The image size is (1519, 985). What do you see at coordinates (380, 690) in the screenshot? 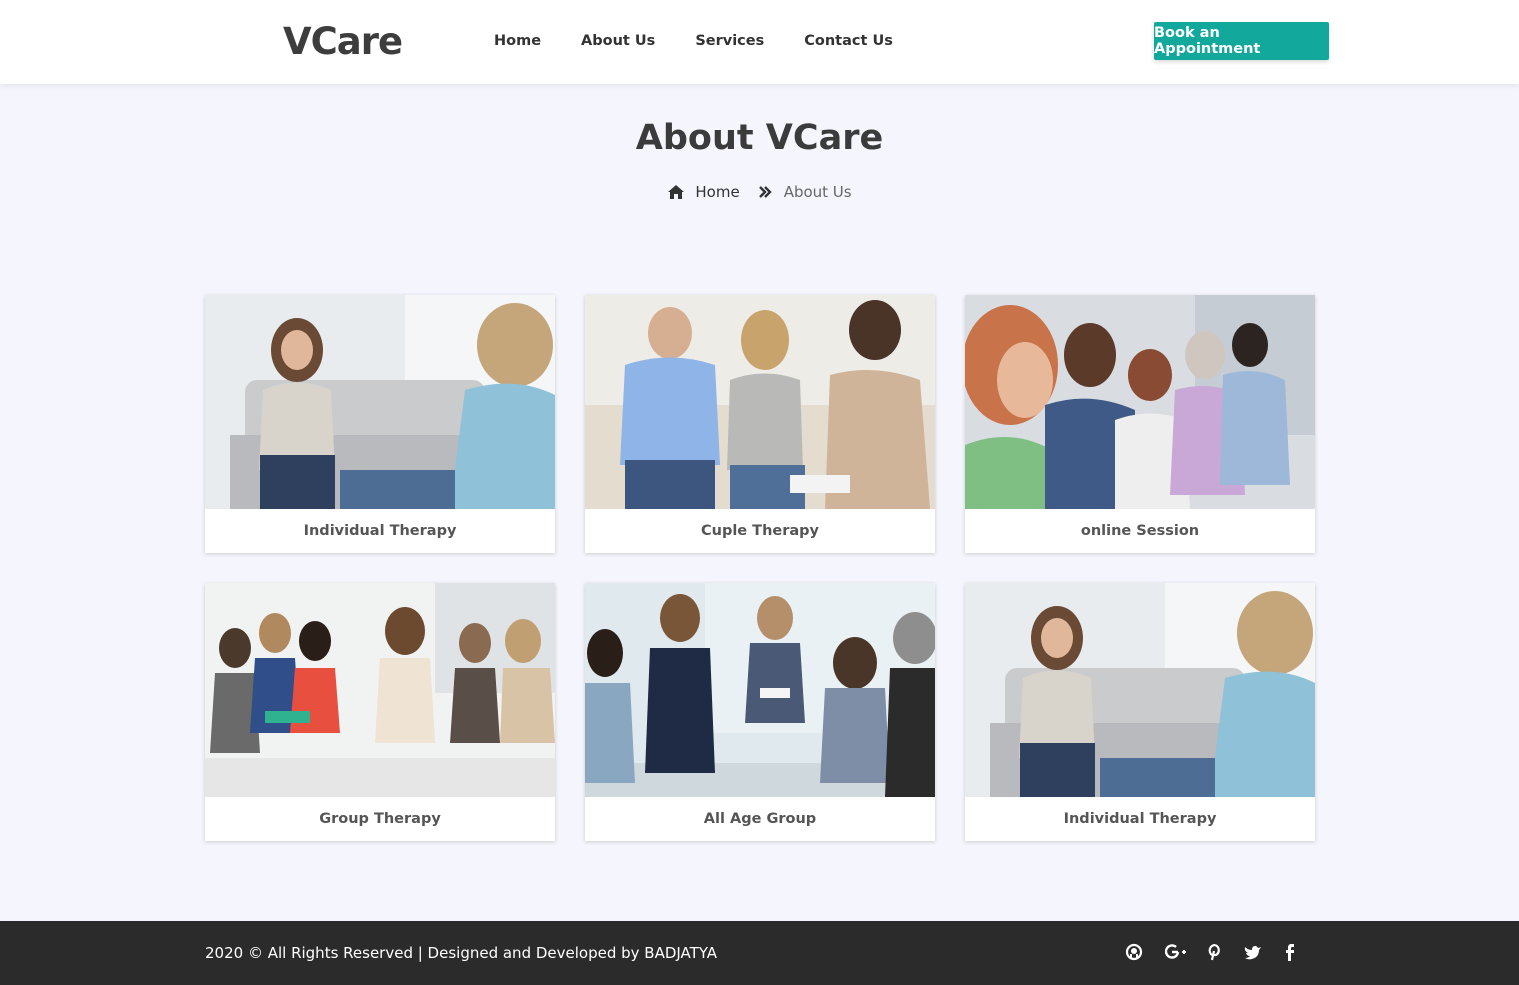
I see `group-therapy-image` at bounding box center [380, 690].